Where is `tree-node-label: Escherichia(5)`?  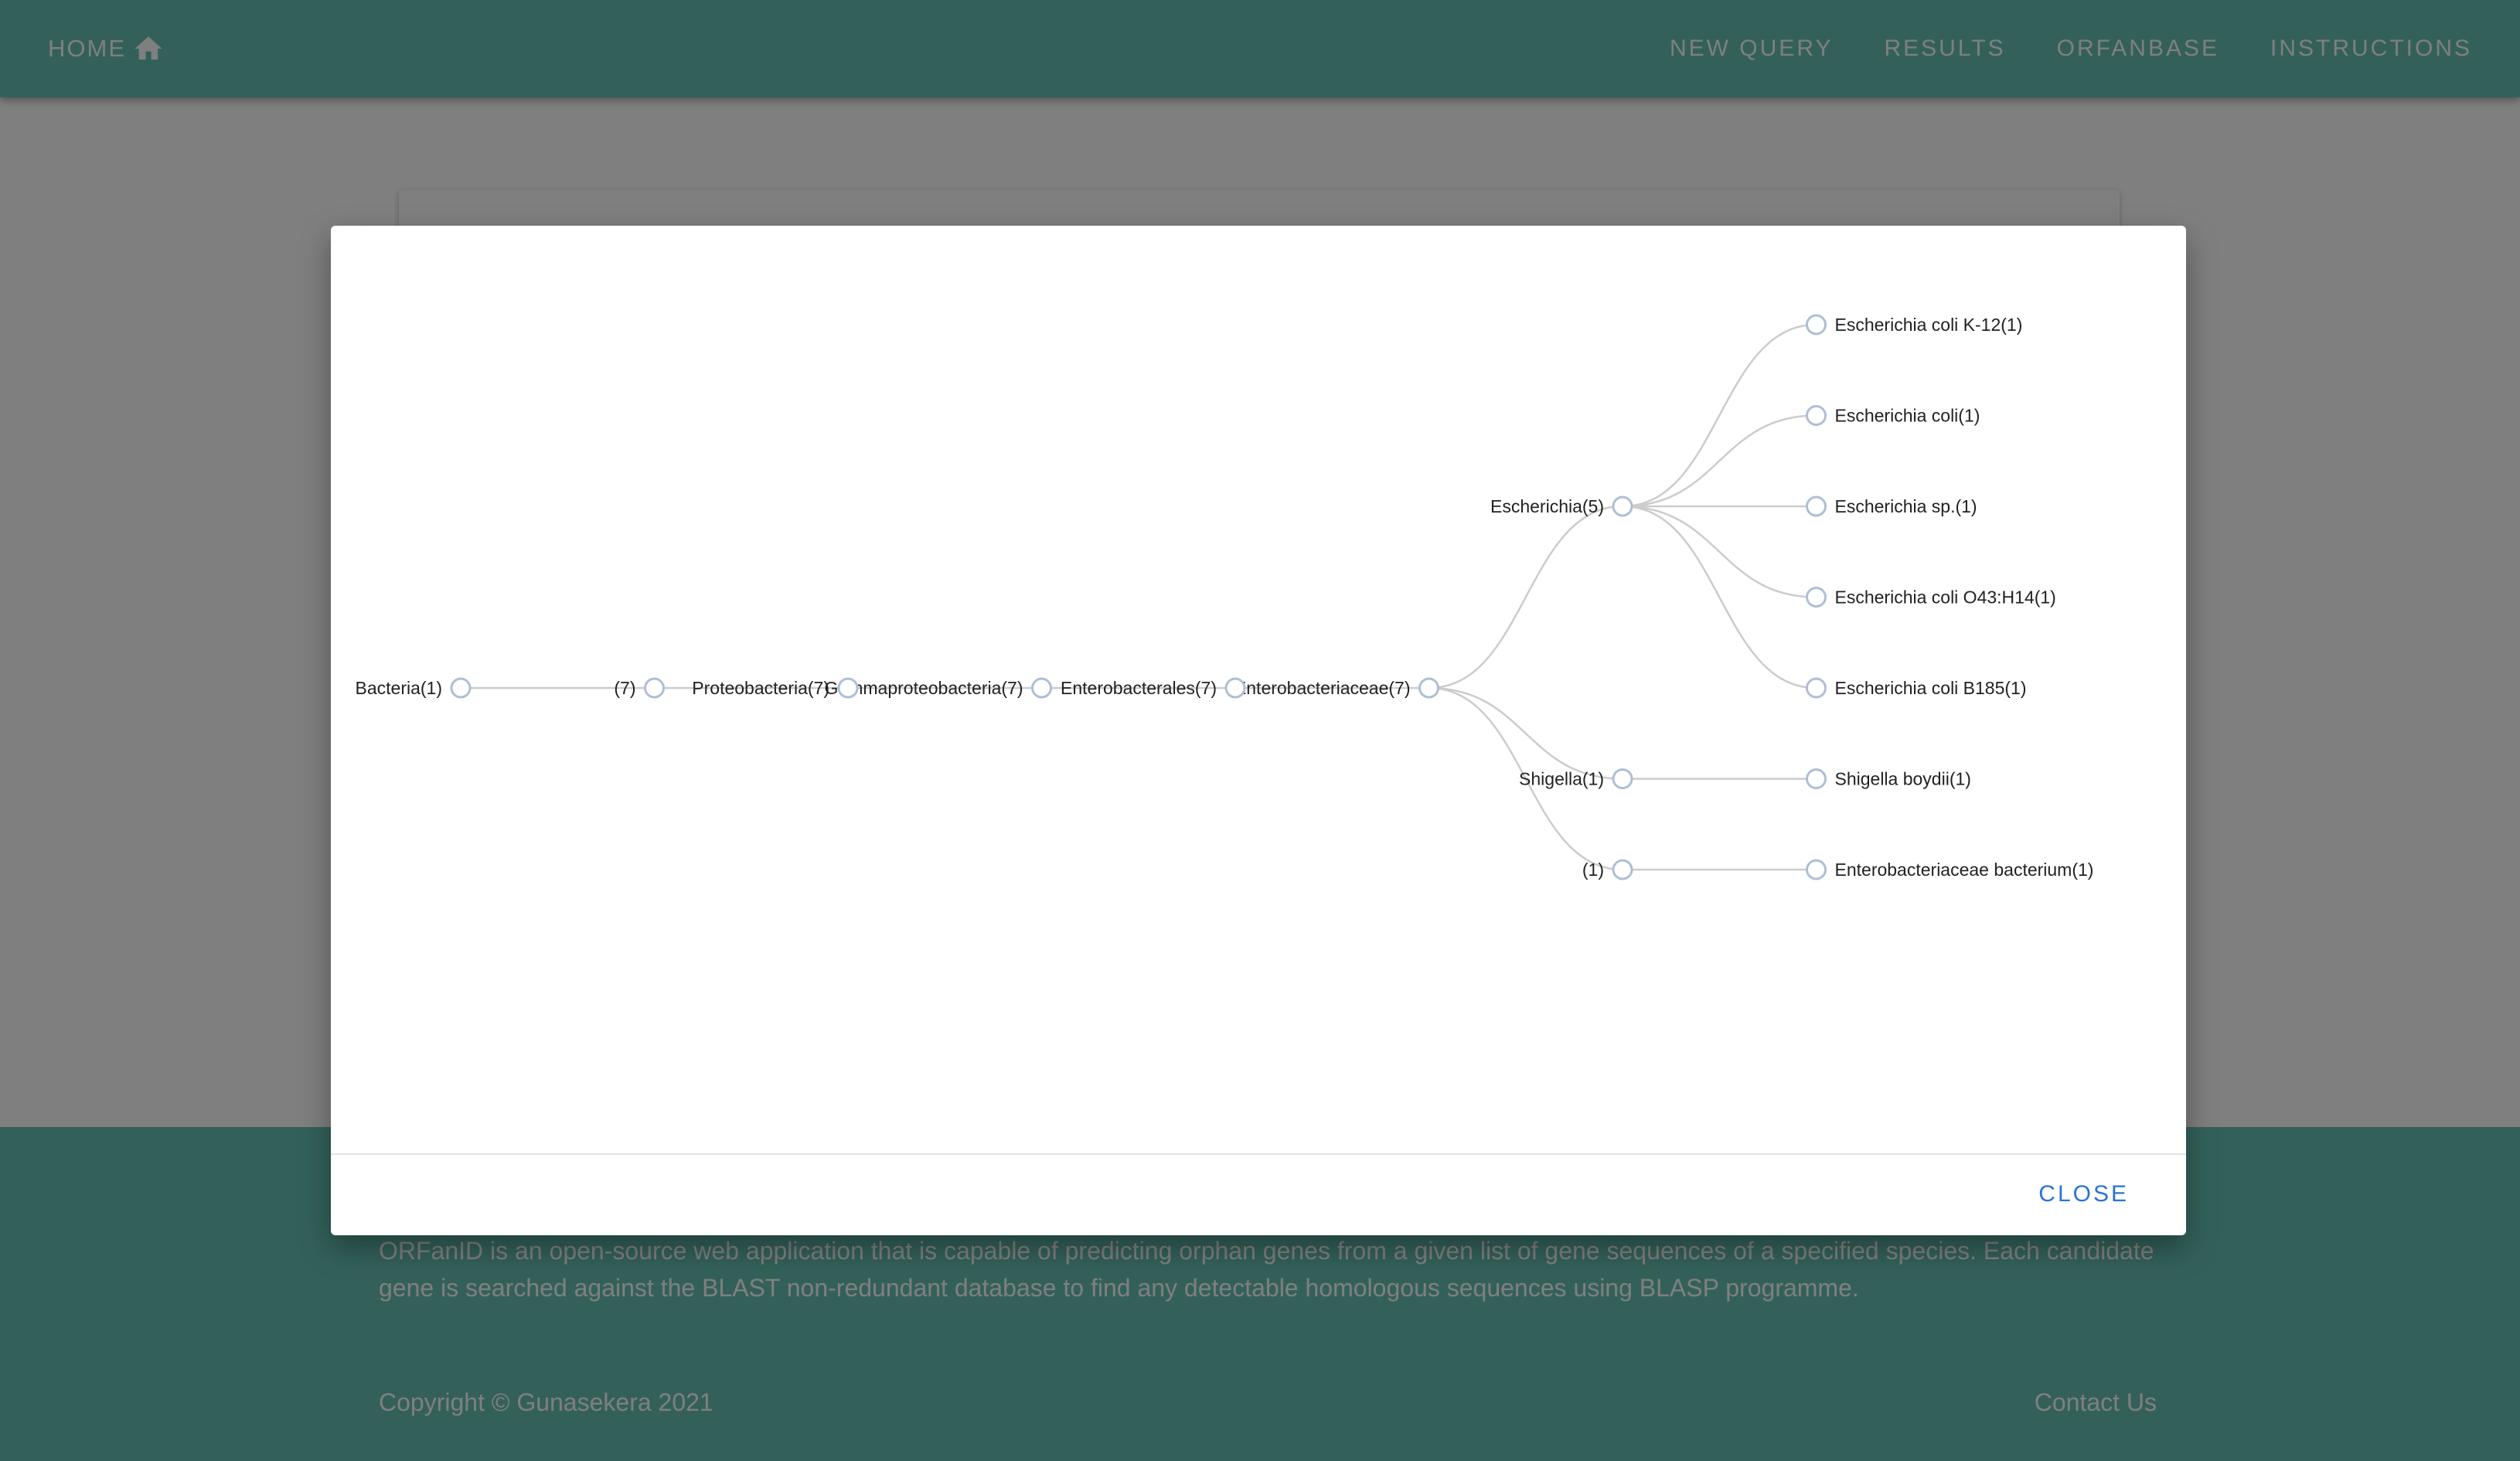
tree-node-label: Escherichia(5) is located at coordinates (1547, 506).